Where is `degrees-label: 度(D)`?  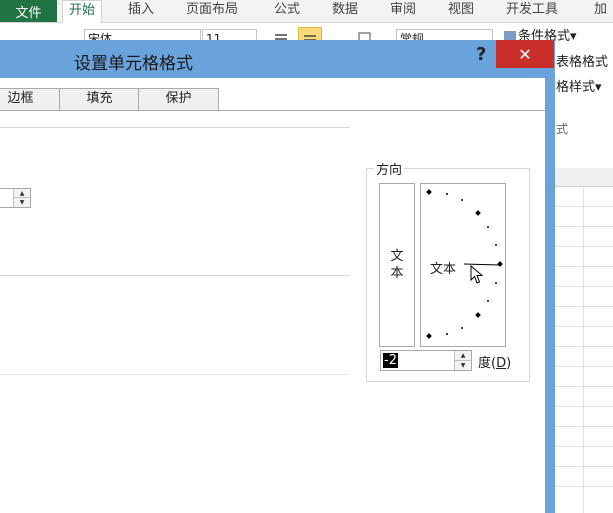
degrees-label: 度(D) is located at coordinates (495, 363).